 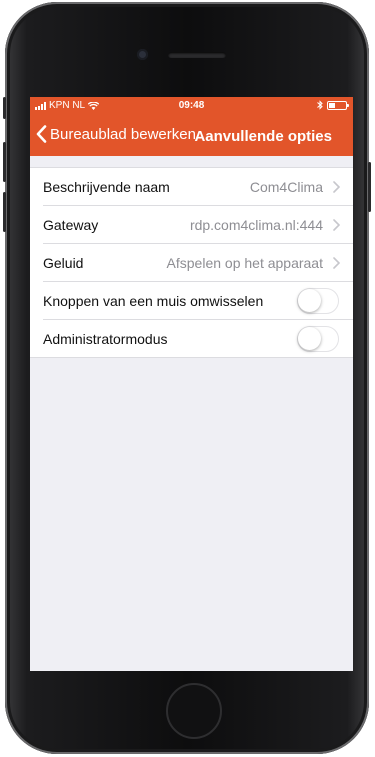 I want to click on status-right, so click(x=333, y=105).